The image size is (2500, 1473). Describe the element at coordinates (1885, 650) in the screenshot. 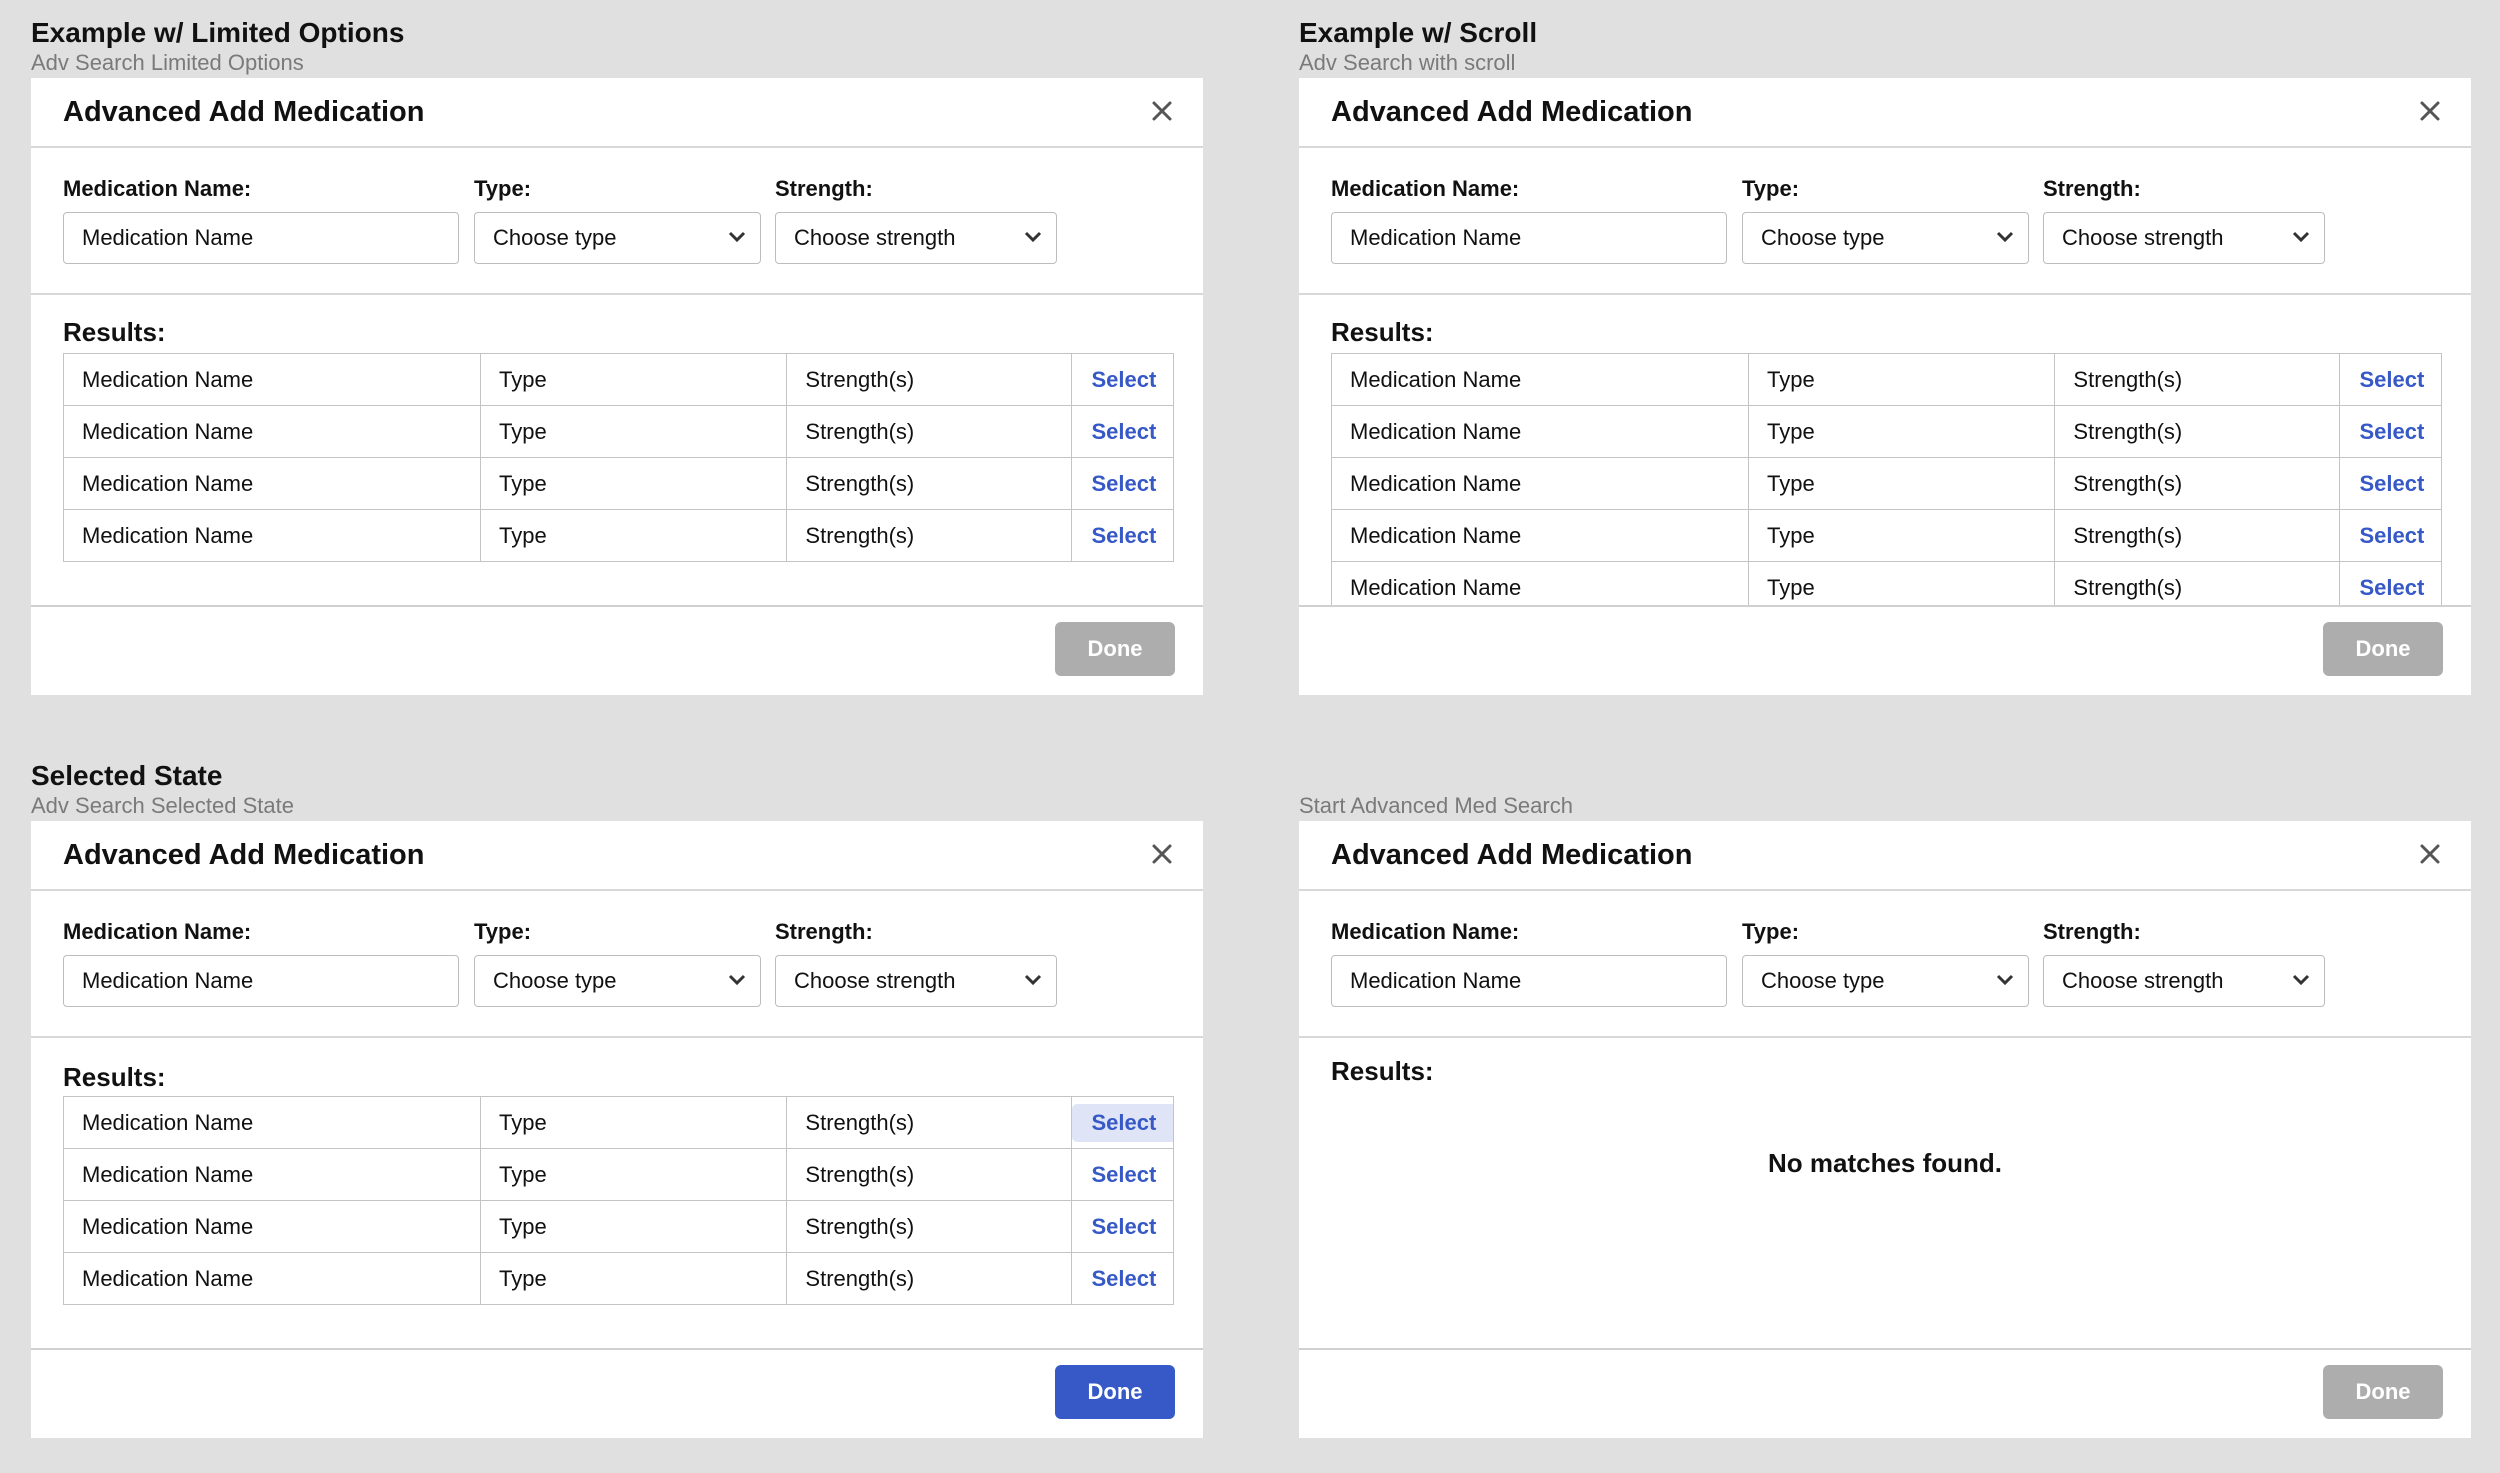

I see `dialog-footer: Done` at that location.